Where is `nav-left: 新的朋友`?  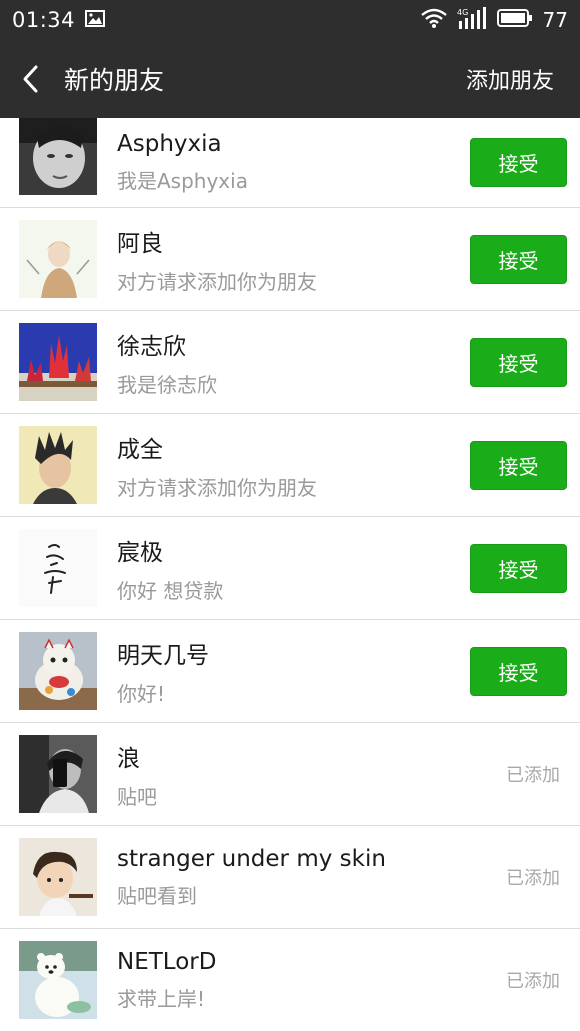 nav-left: 新的朋友 is located at coordinates (91, 79).